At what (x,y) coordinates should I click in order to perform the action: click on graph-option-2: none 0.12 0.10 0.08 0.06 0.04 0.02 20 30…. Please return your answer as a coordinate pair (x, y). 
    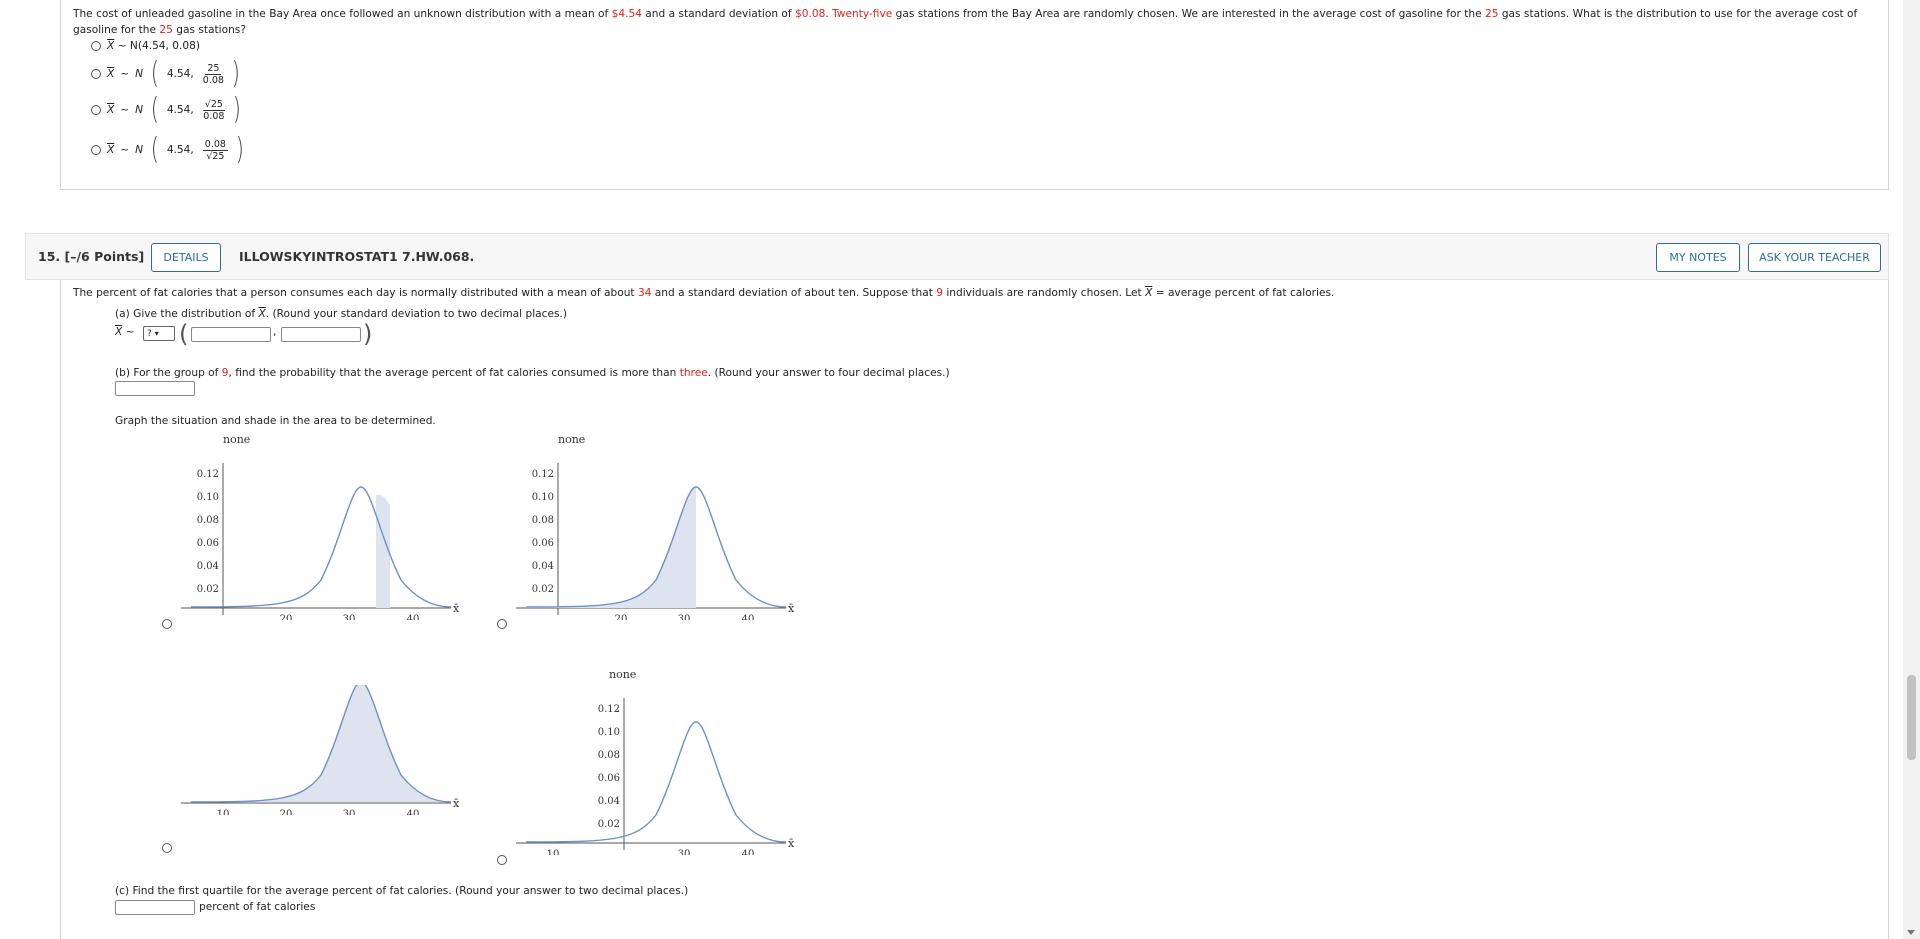
    Looking at the image, I should click on (646, 527).